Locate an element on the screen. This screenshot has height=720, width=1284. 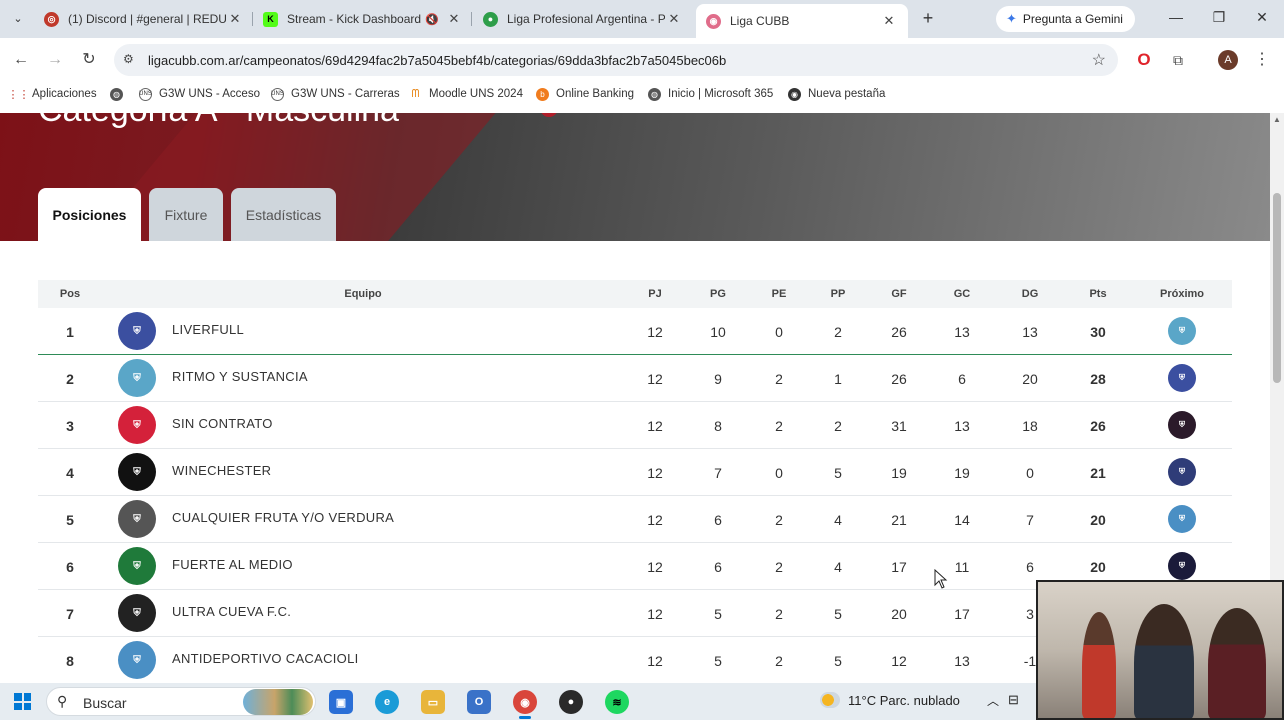
tab-fixture: Fixture is located at coordinates (186, 214).